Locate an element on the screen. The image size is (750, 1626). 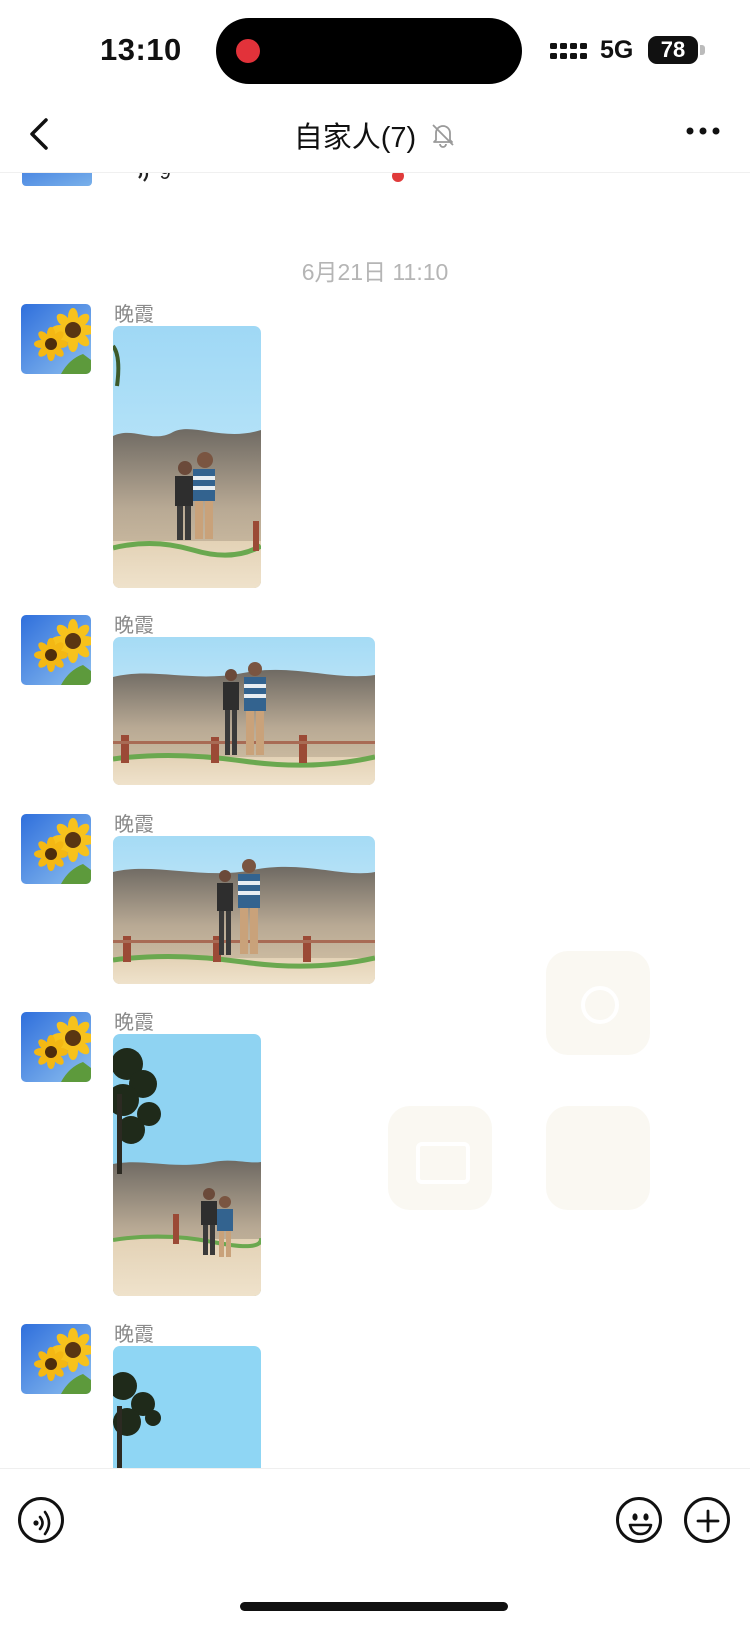
status-bar: 13:10 5G 78 is located at coordinates (375, 50).